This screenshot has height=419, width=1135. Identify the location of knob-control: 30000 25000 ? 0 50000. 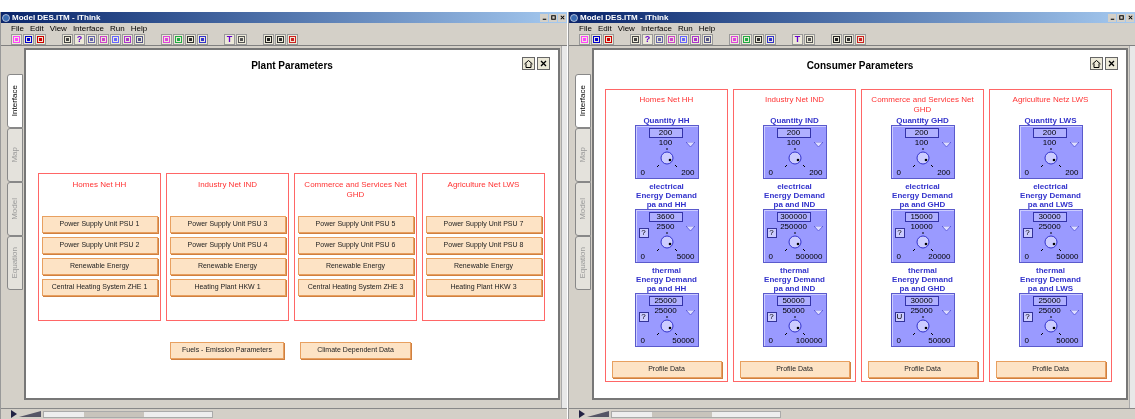
(1050, 236).